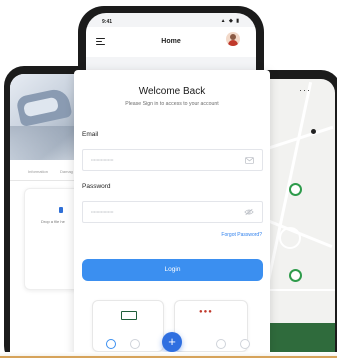 This screenshot has width=337, height=358. I want to click on email-placeholder: ••••••••••••••••, so click(102, 159).